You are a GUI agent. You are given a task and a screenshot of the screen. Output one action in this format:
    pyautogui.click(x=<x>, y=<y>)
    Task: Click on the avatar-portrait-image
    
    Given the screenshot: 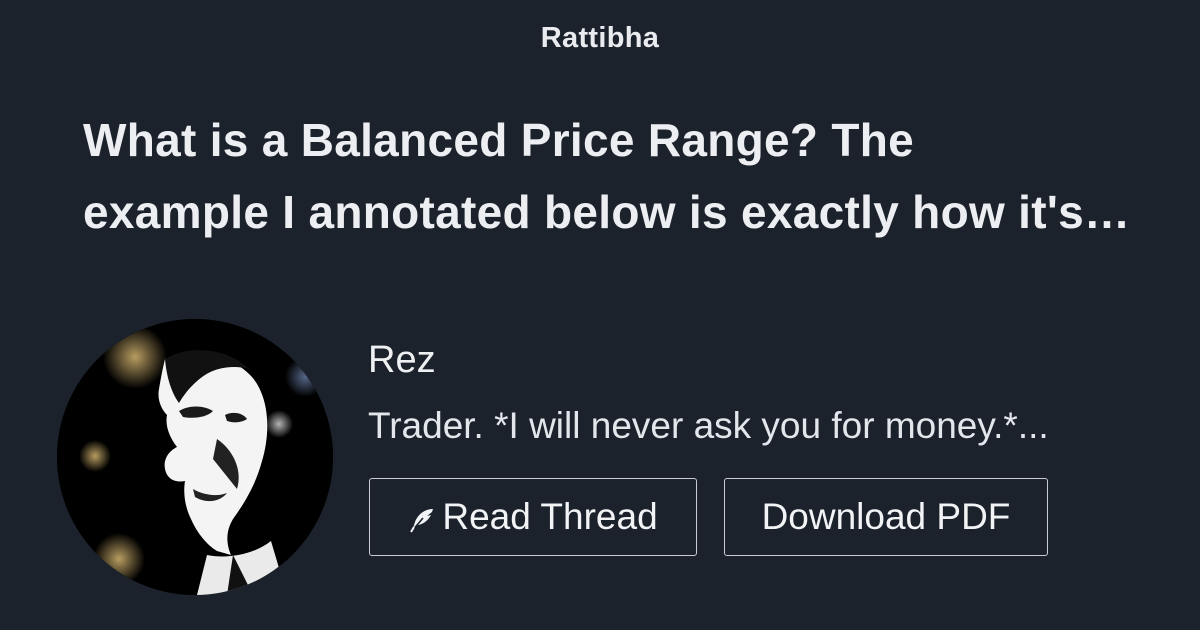 What is the action you would take?
    pyautogui.click(x=195, y=457)
    